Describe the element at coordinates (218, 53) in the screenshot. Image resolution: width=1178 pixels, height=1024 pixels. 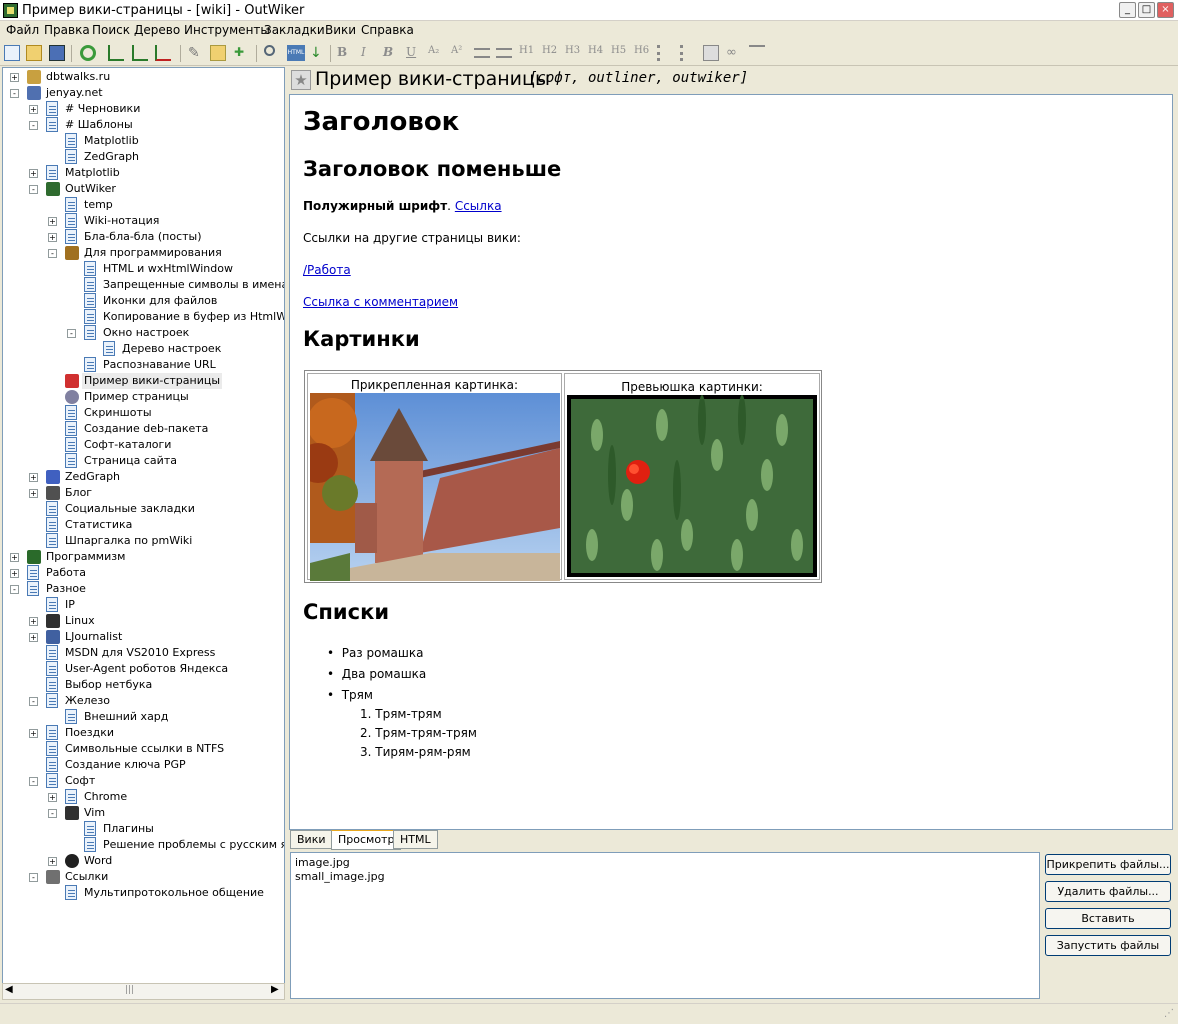
I see `edit-tags-icon` at that location.